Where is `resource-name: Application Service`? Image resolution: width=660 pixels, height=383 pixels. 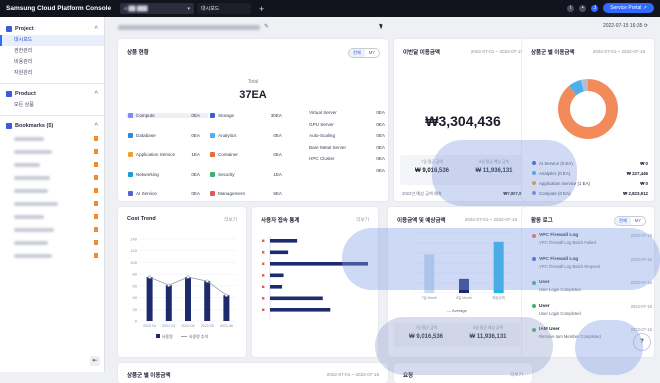
resource-name: Application Service is located at coordinates (156, 155).